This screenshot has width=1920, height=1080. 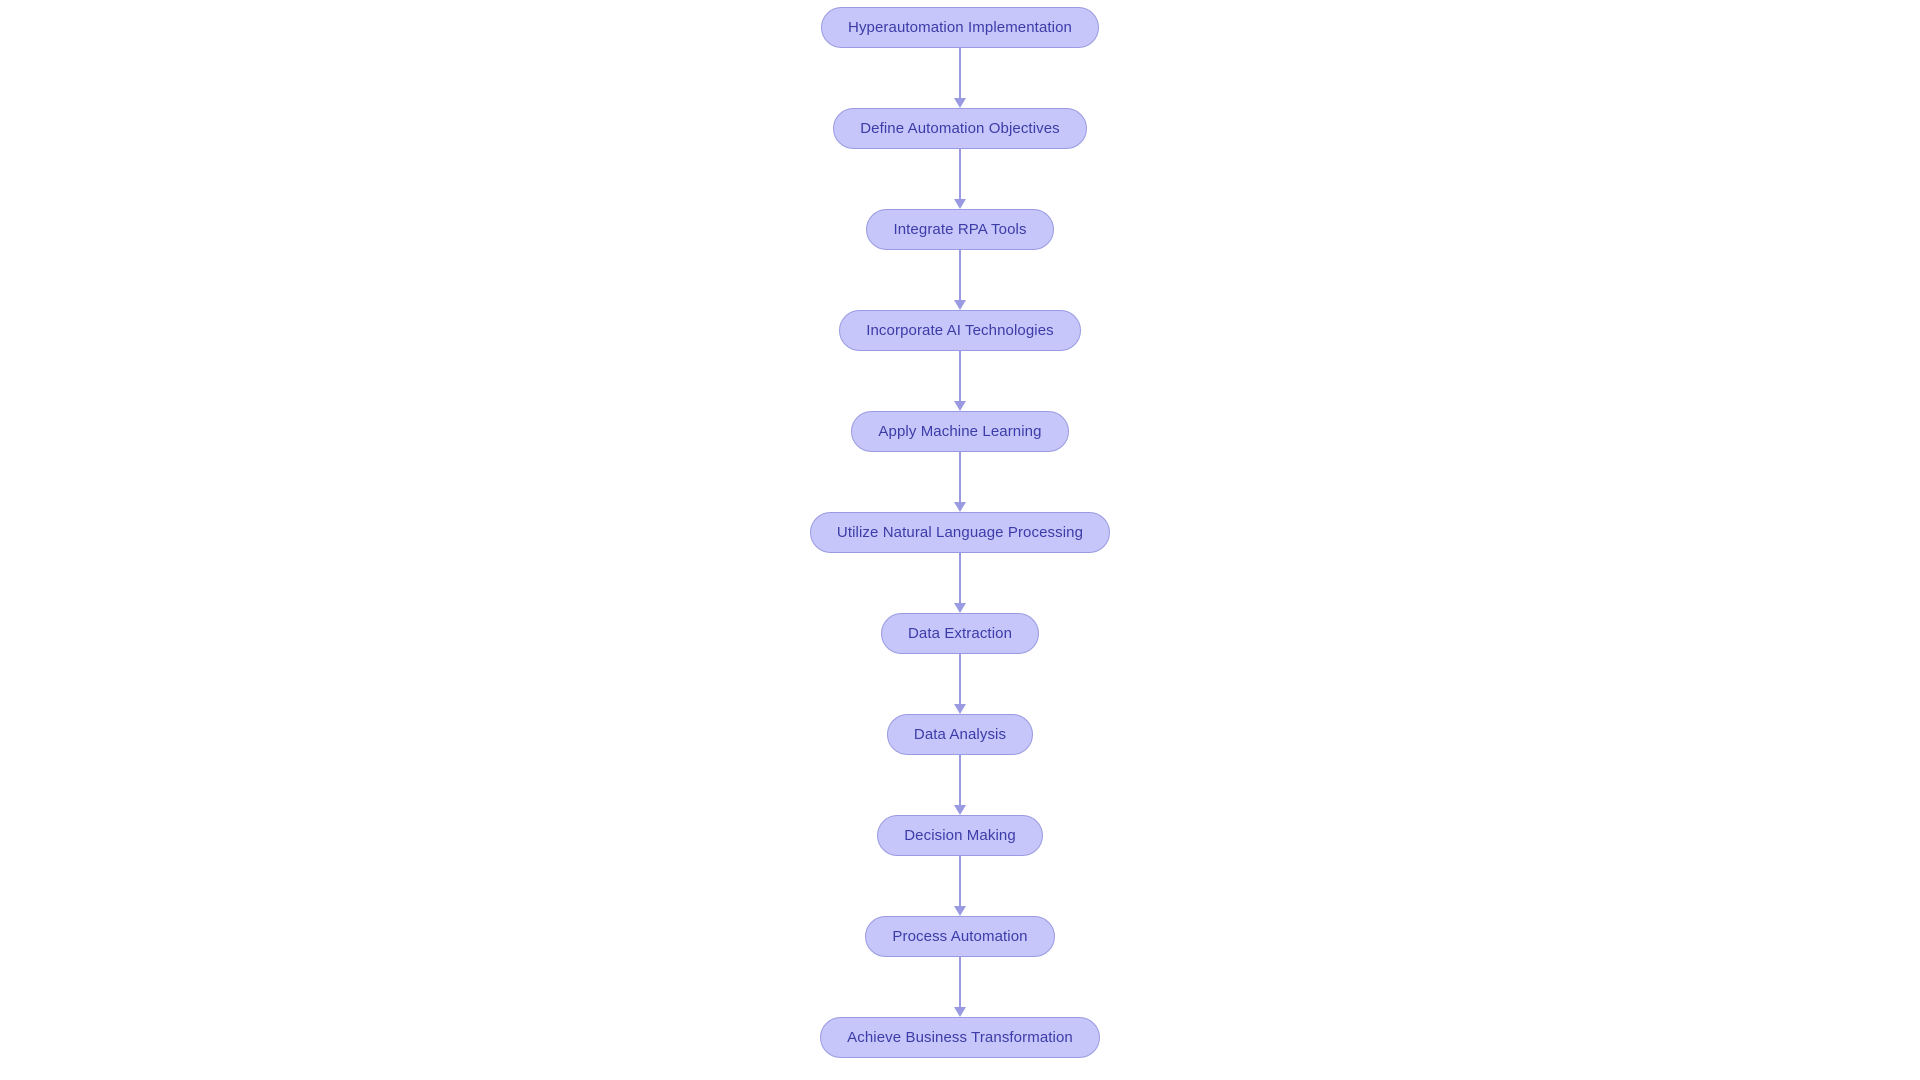 What do you see at coordinates (960, 27) in the screenshot?
I see `flow-node-n1: Hyperautomation Implementation` at bounding box center [960, 27].